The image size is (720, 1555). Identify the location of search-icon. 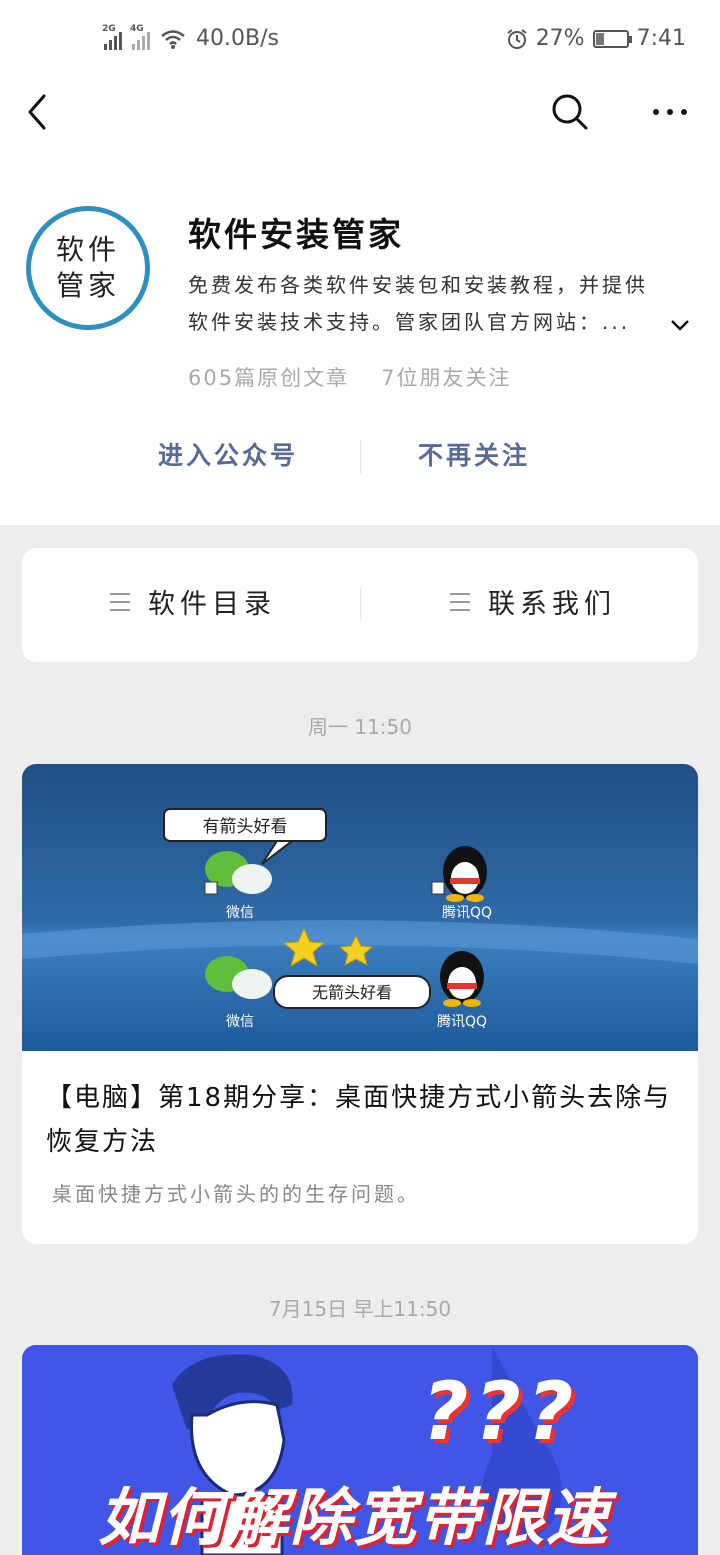
(570, 112).